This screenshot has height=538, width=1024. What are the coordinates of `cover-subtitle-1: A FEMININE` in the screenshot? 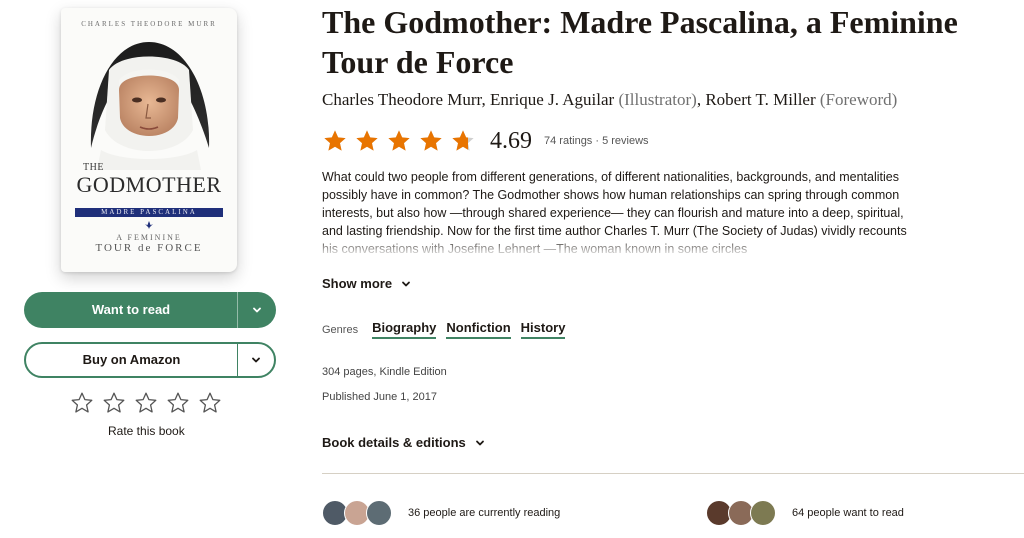 It's located at (149, 237).